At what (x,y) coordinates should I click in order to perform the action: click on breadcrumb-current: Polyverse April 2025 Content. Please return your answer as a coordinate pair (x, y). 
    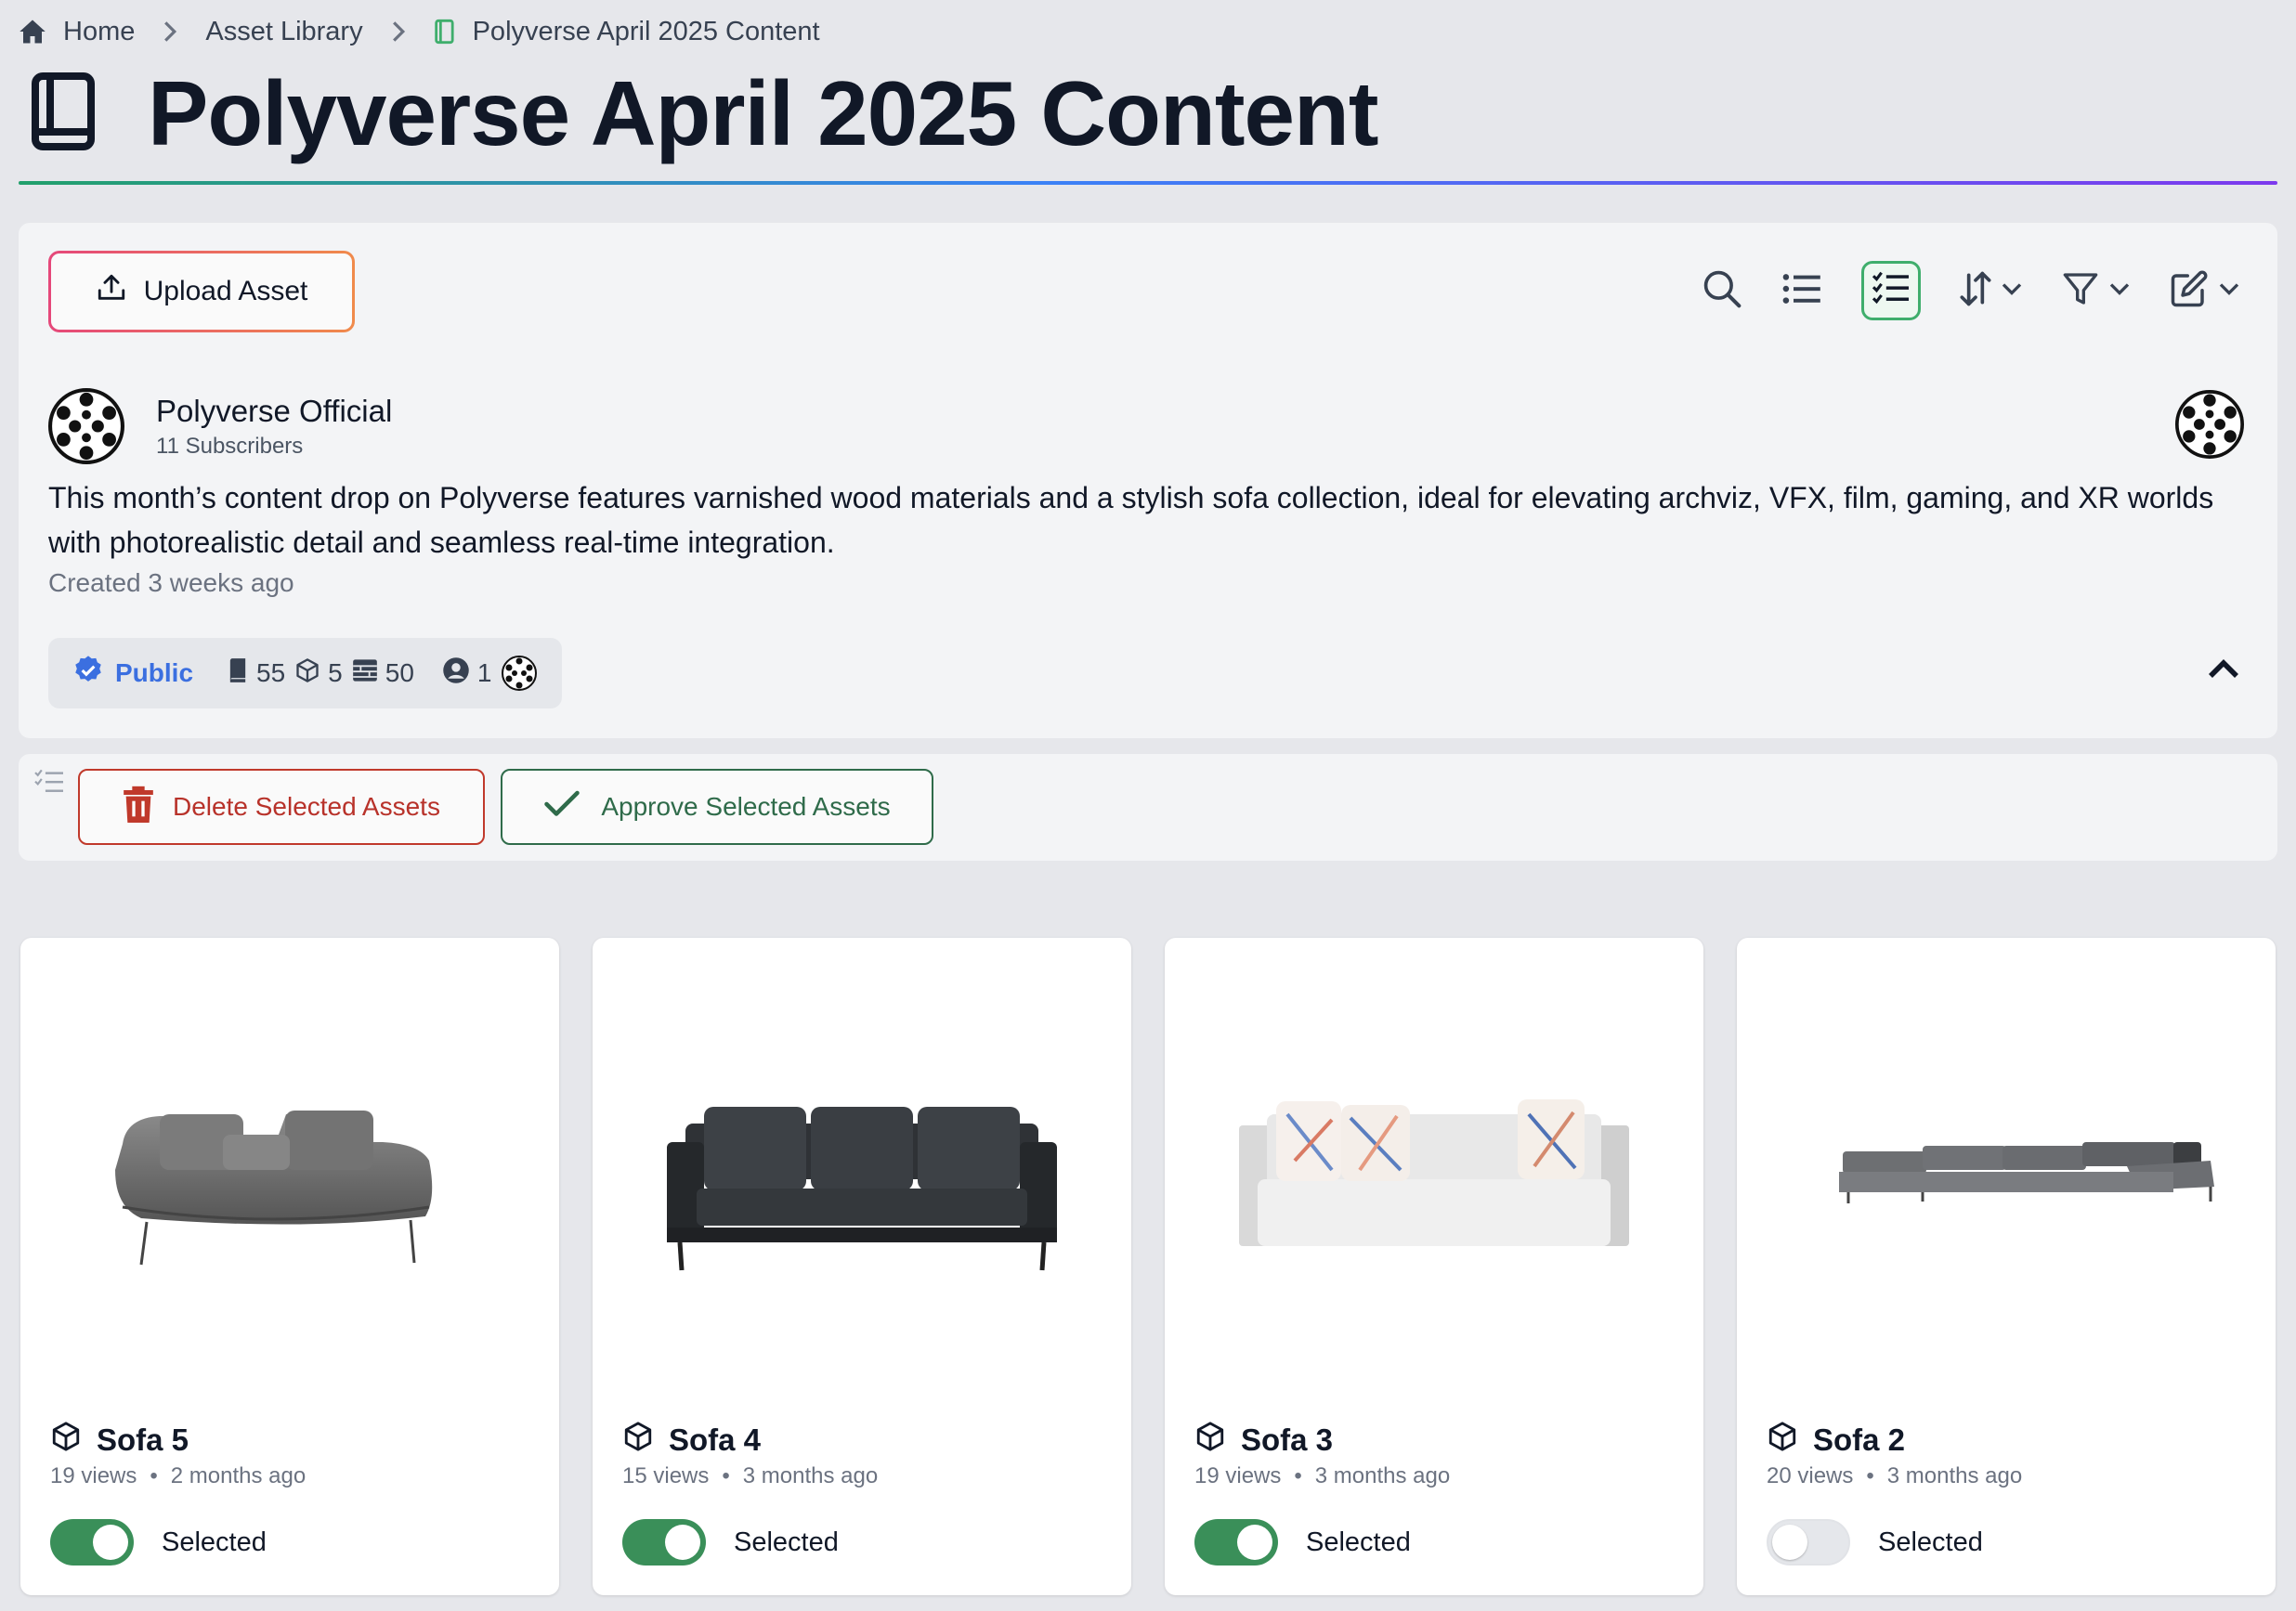
    Looking at the image, I should click on (627, 32).